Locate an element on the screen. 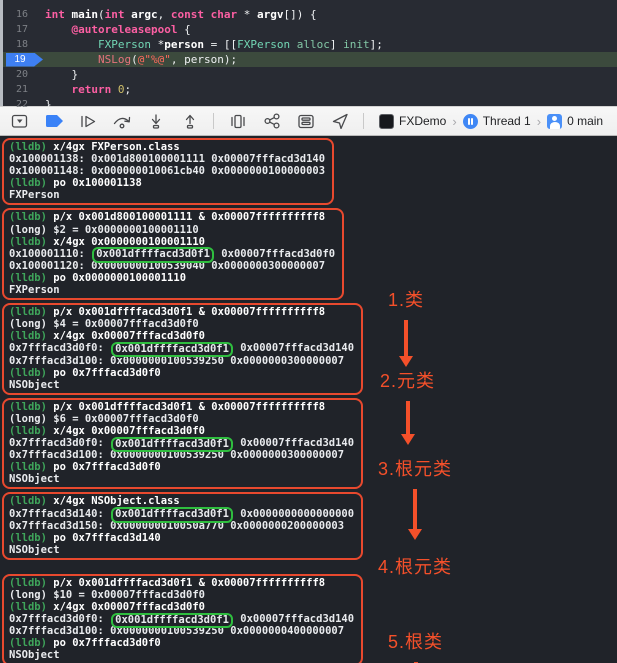  line-number: 22 is located at coordinates (21, 104).